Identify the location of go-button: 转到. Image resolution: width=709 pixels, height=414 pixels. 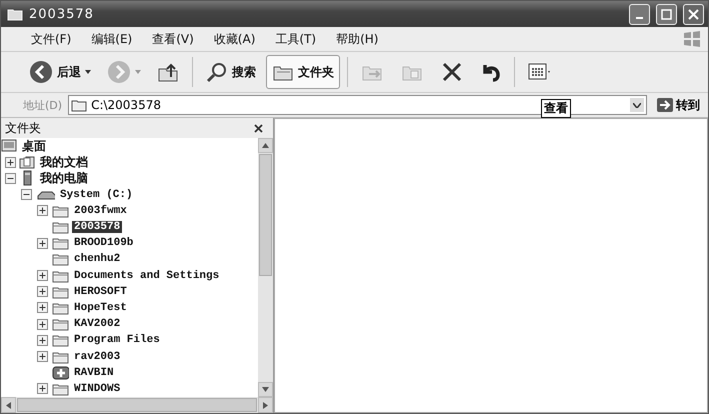
(678, 105).